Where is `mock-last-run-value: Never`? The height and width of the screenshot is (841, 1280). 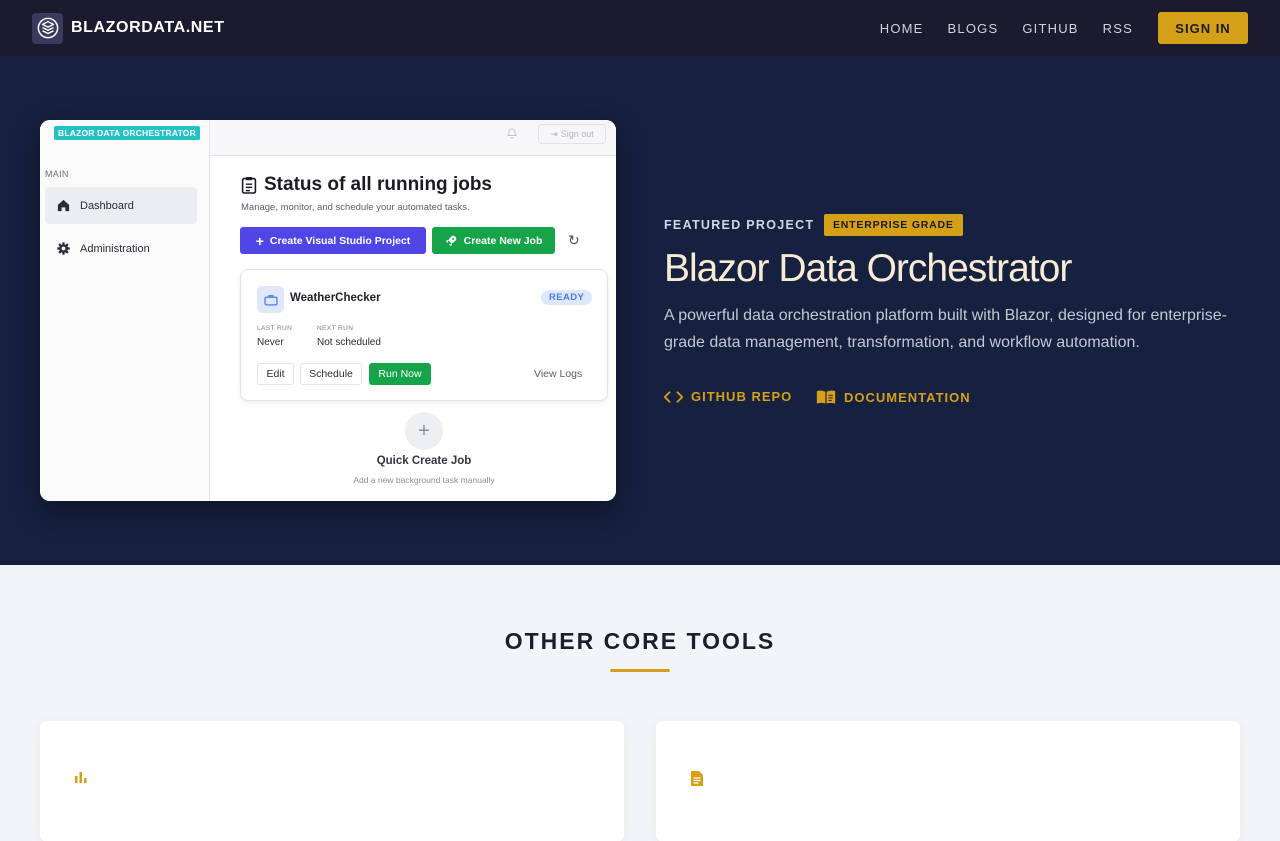 mock-last-run-value: Never is located at coordinates (270, 342).